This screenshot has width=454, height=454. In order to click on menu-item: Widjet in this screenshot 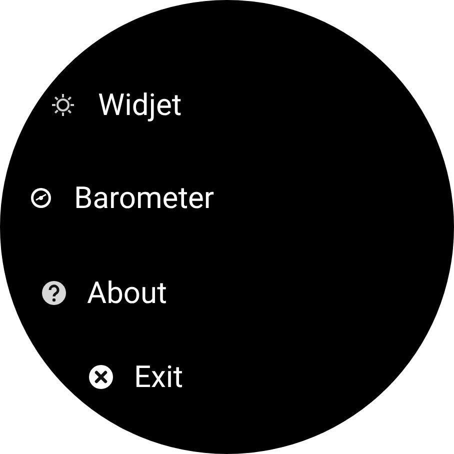, I will do `click(140, 105)`.